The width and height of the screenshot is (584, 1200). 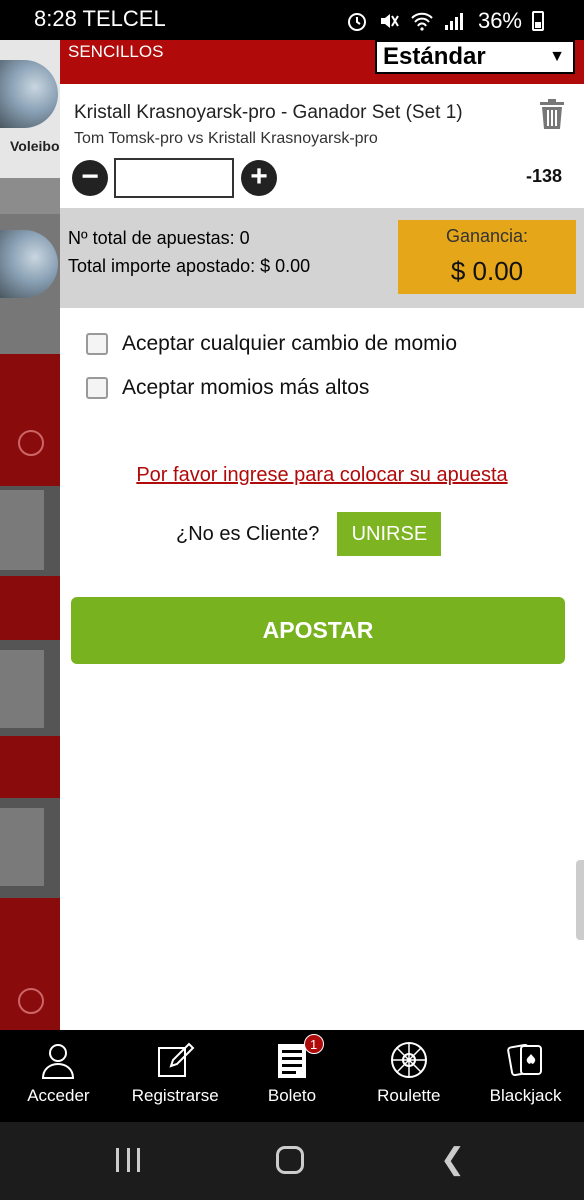 I want to click on mute-icon, so click(x=389, y=21).